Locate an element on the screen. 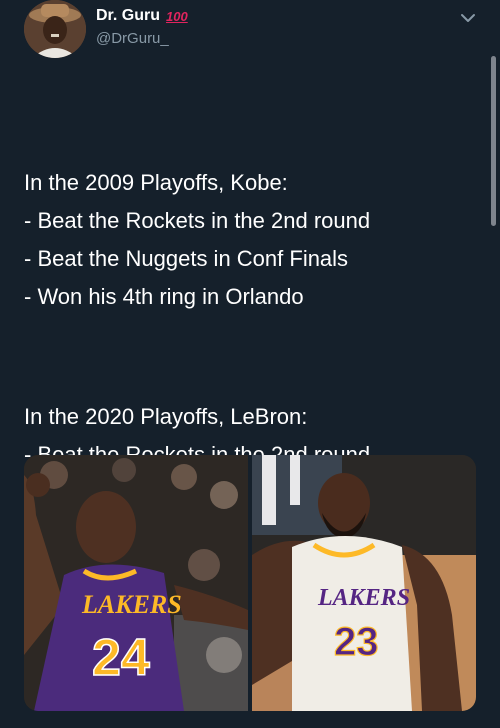 The height and width of the screenshot is (728, 500). tweet-header: Dr. Guru 100 @DrGuru_ is located at coordinates (250, 40).